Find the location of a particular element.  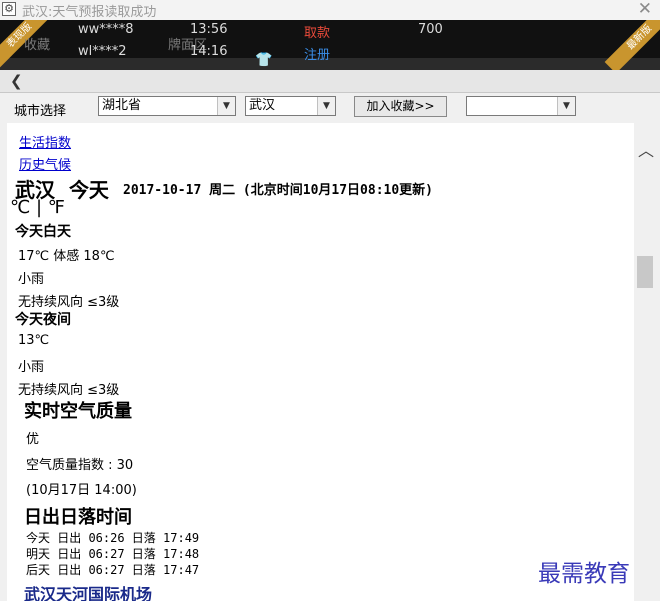

gear-icon: ⚙ is located at coordinates (9, 9).